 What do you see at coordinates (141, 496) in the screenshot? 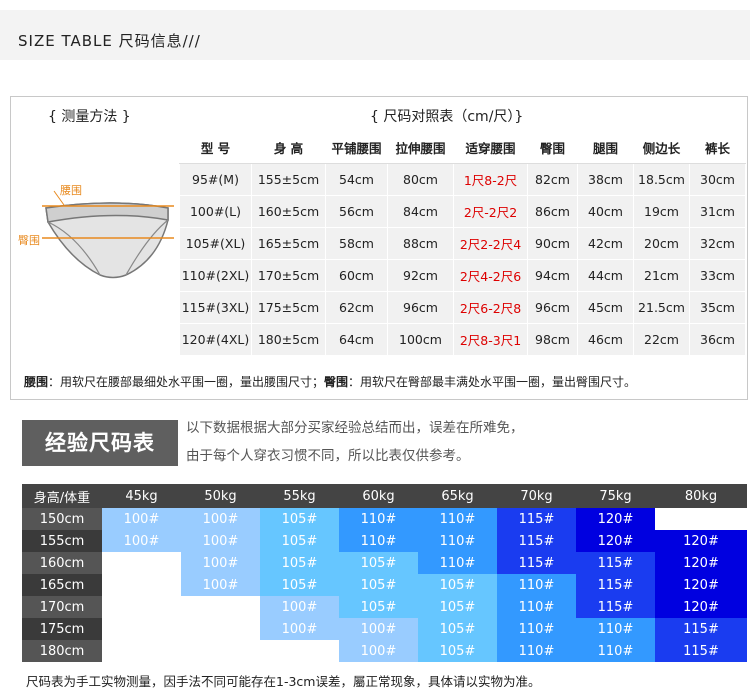
I see `grid-weight-cell: 45kg` at bounding box center [141, 496].